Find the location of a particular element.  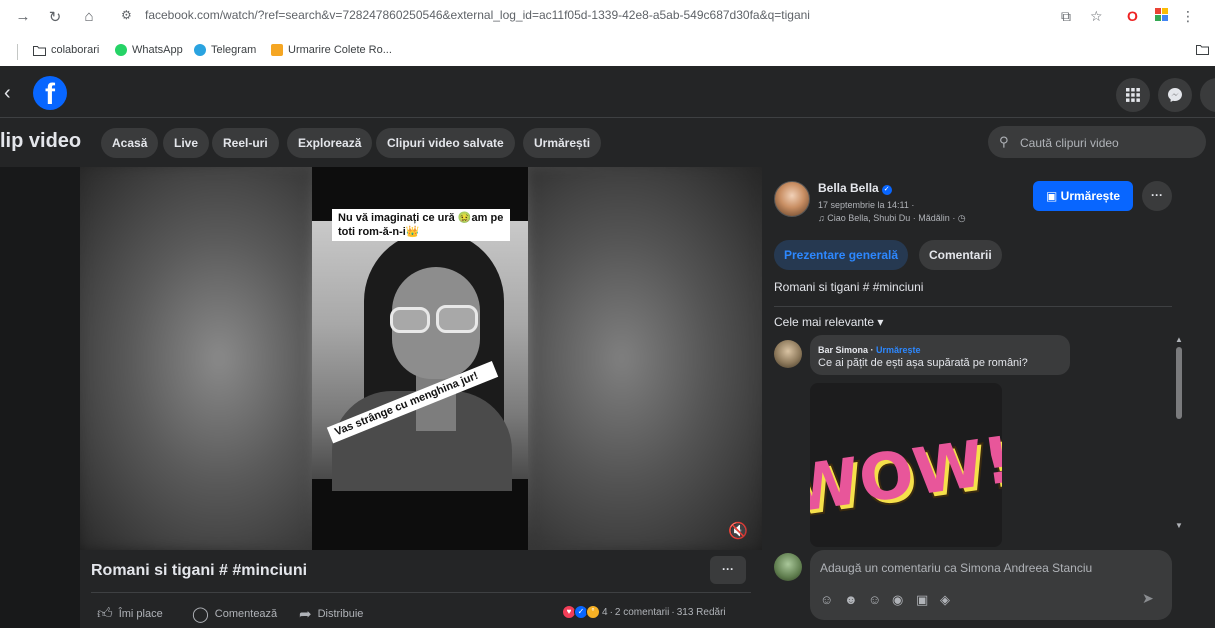

author-avatar is located at coordinates (792, 199).